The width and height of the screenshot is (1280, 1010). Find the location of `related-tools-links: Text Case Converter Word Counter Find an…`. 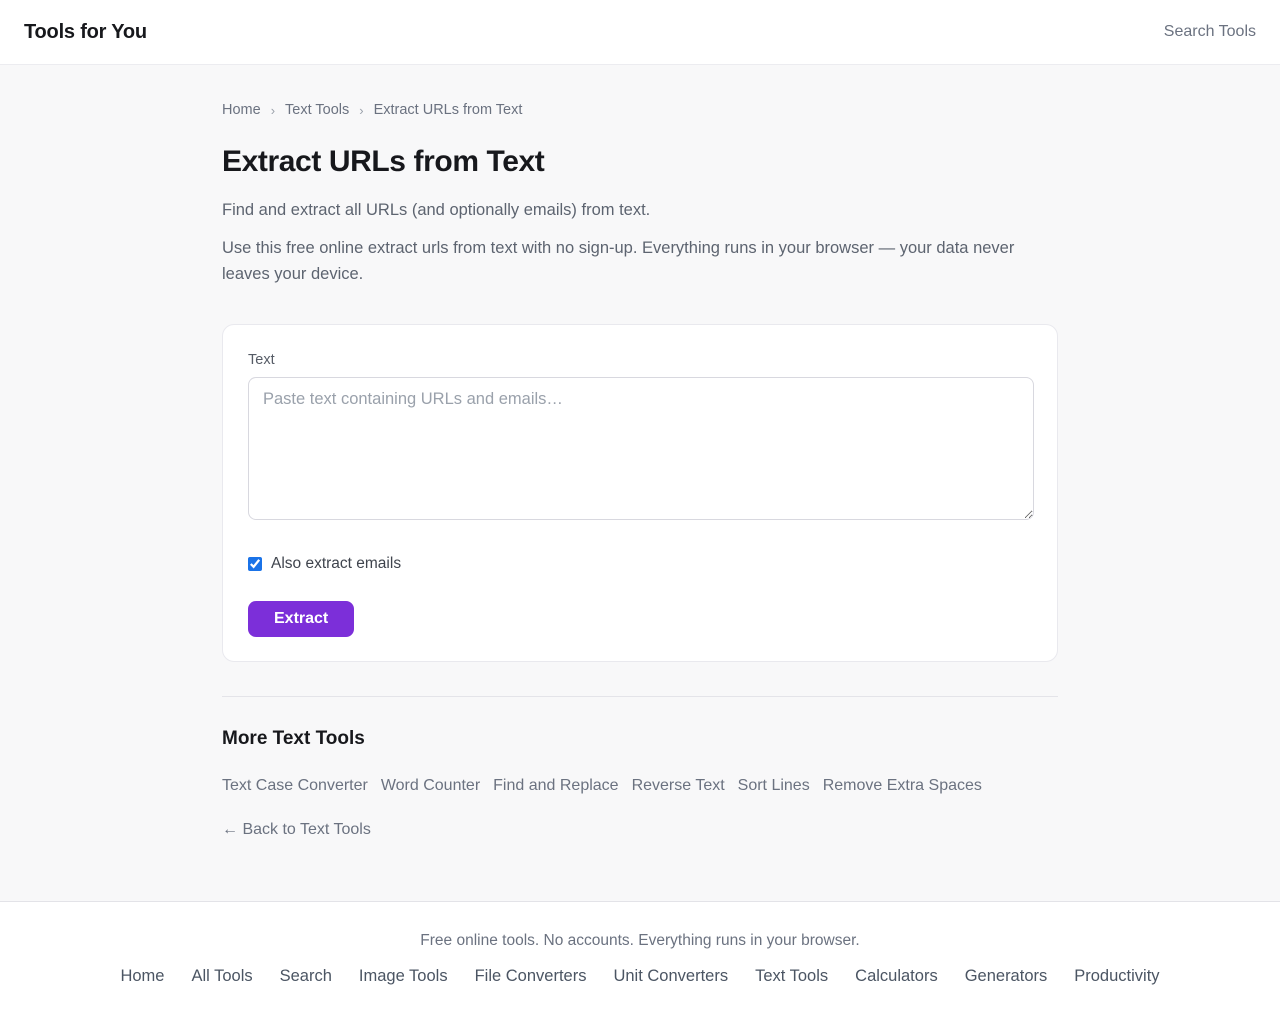

related-tools-links: Text Case Converter Word Counter Find an… is located at coordinates (640, 786).